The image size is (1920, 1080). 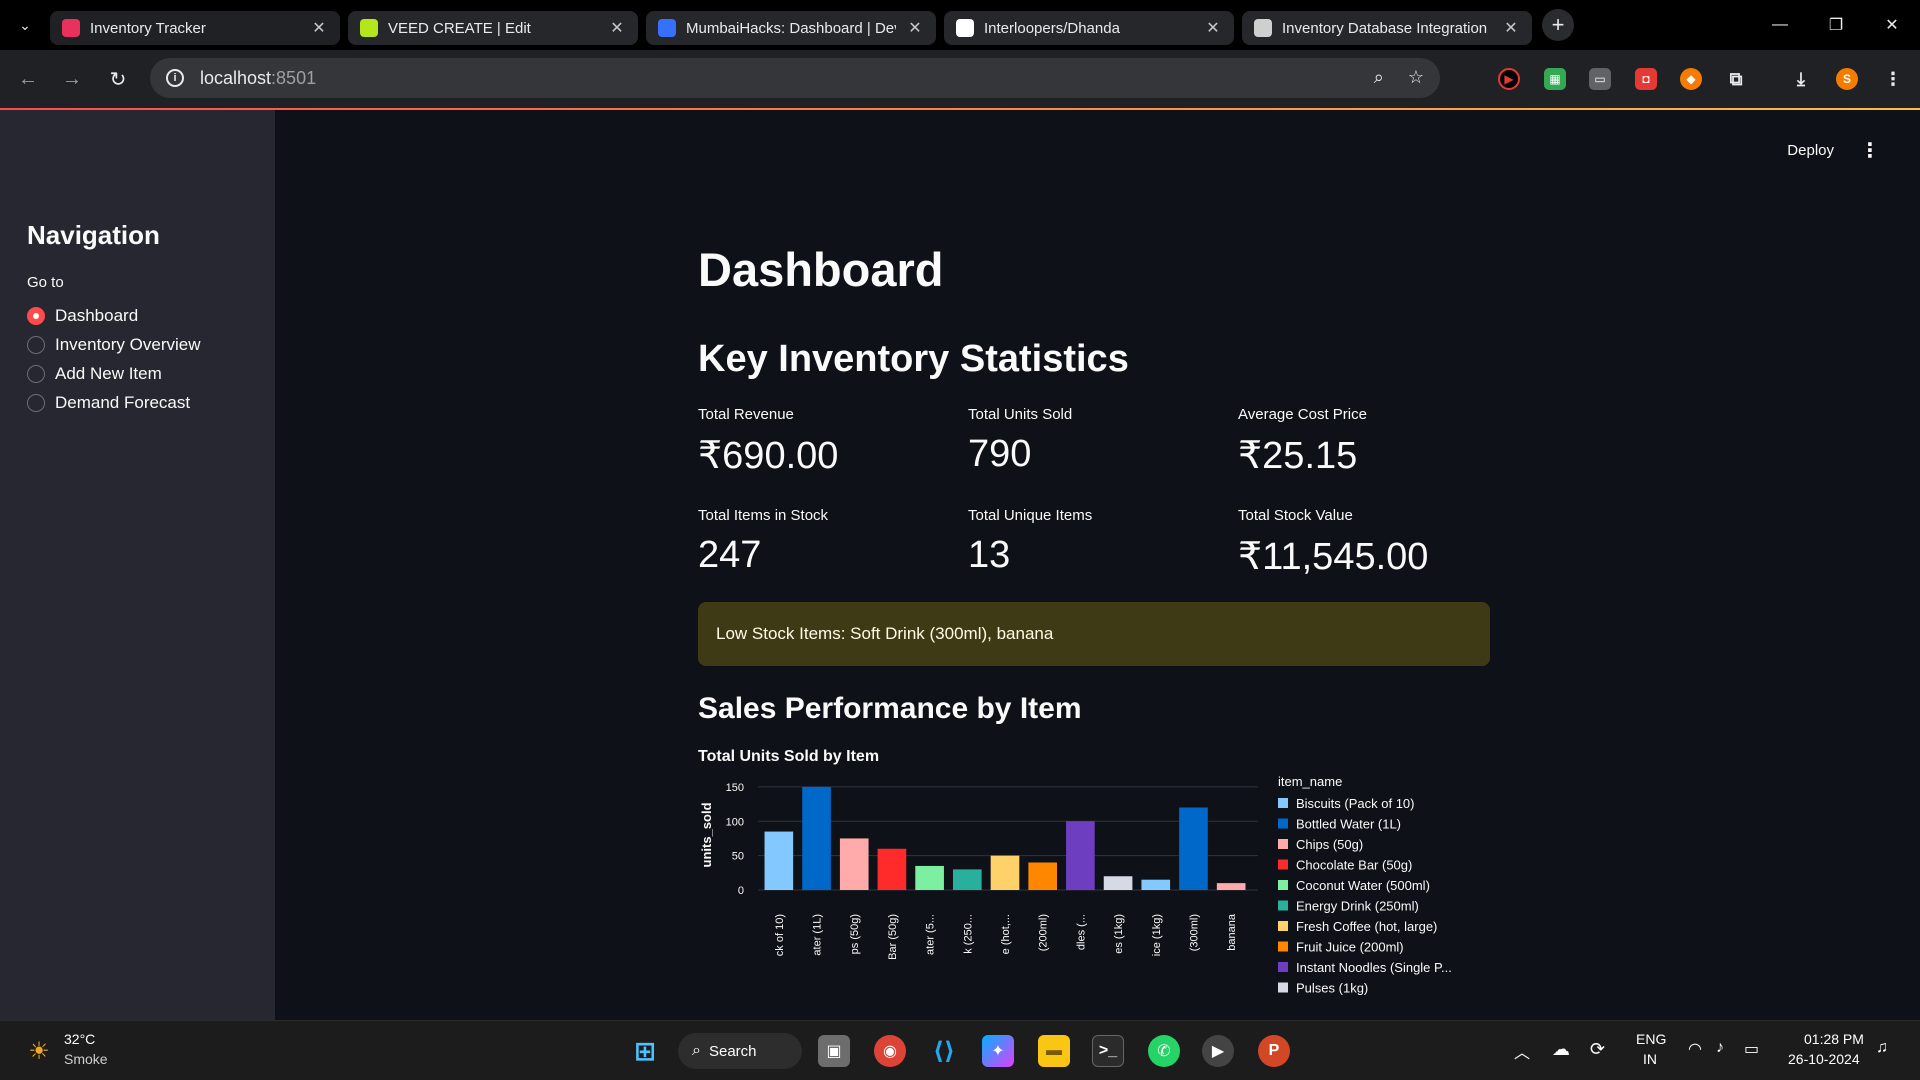 I want to click on clock-date: 26-10-2024, so click(x=1824, y=1059).